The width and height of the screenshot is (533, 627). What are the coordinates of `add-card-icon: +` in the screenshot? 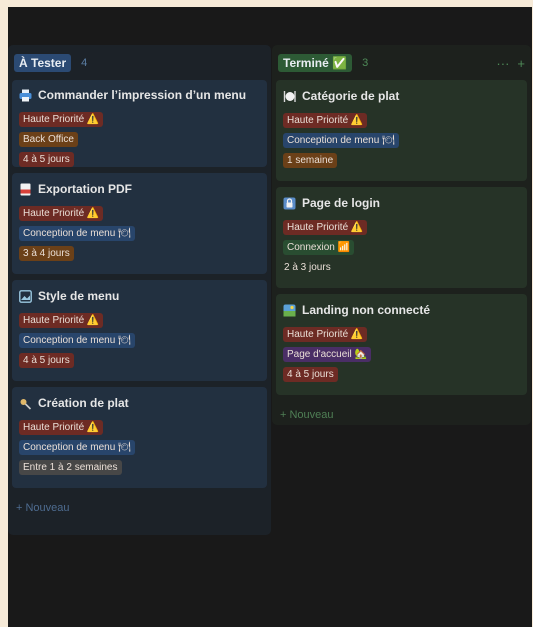 It's located at (521, 63).